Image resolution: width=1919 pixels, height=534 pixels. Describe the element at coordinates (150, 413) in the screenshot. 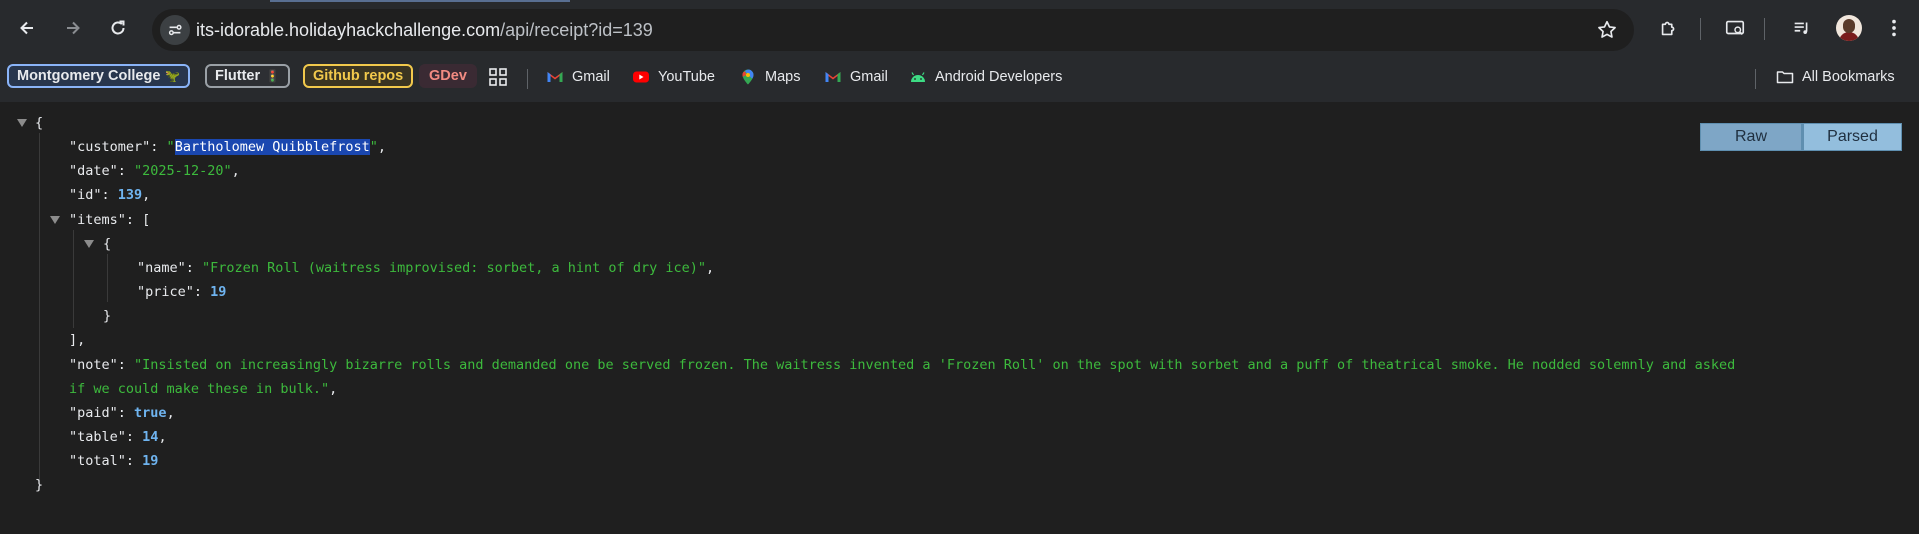

I see `json-boolean: true` at that location.